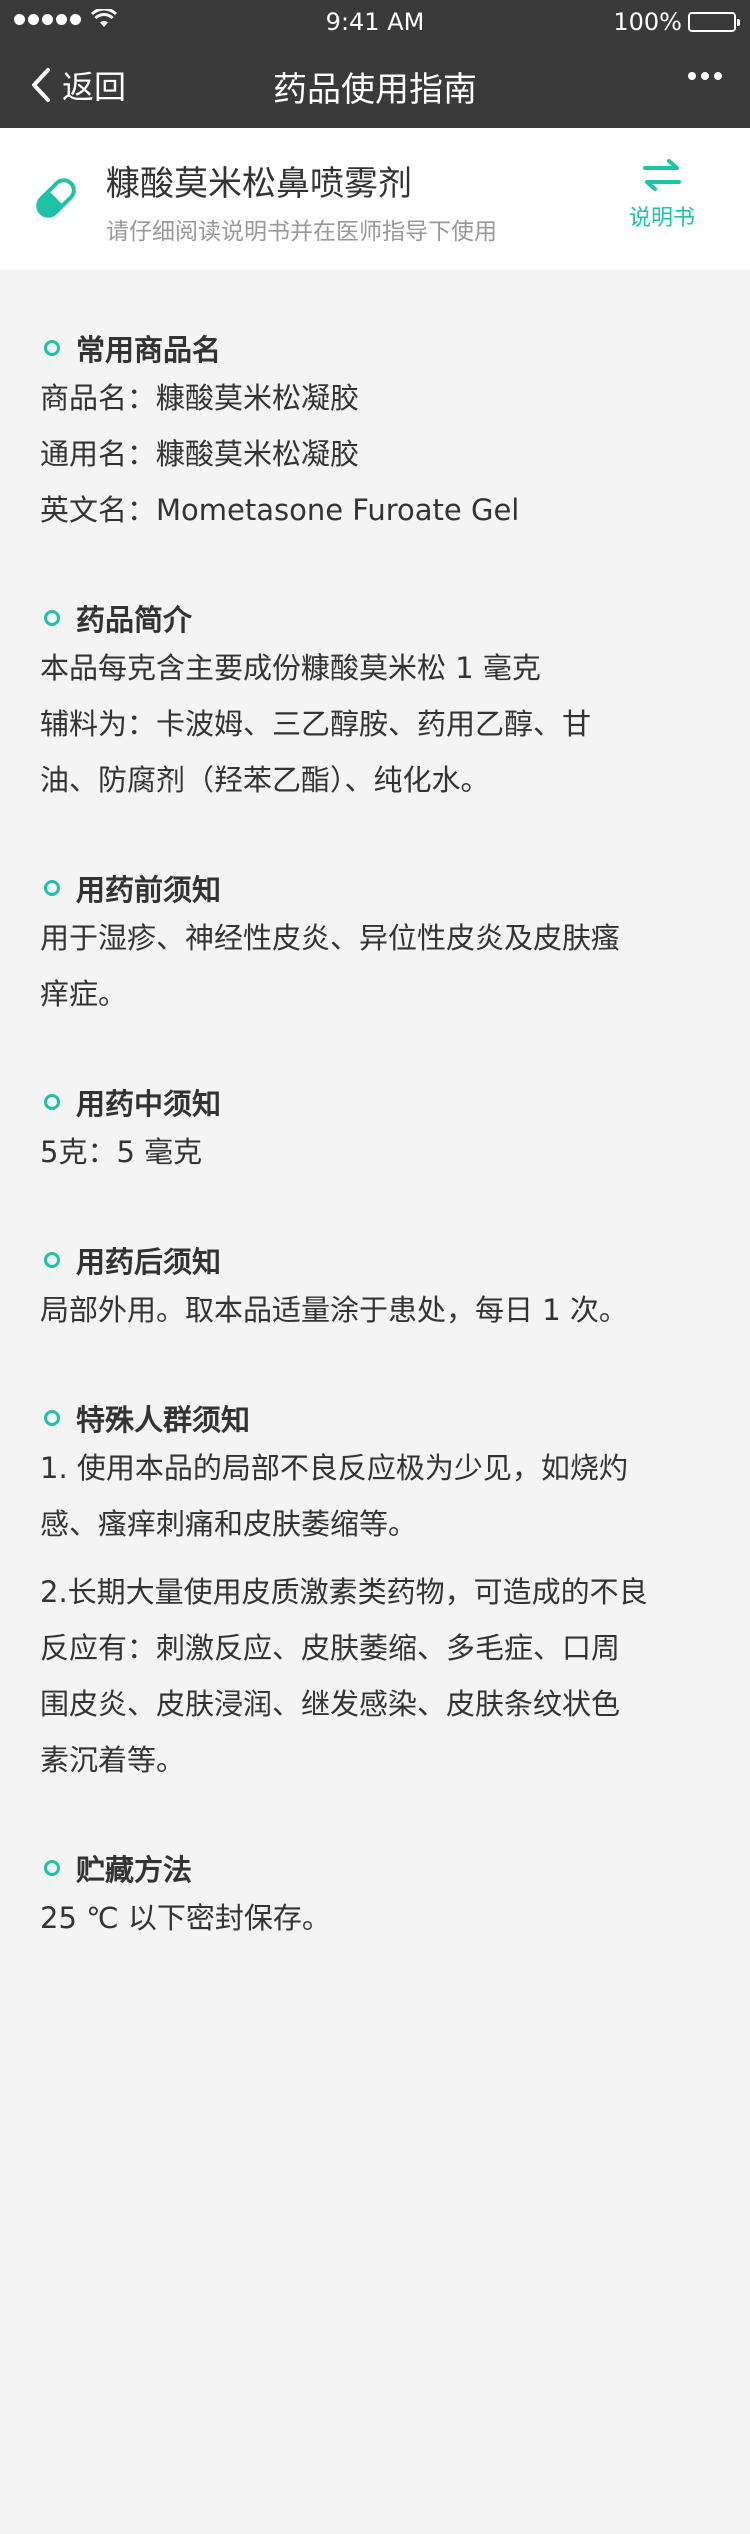  I want to click on section-line: 辅料为：卡波姆、三乙醇胺、药用乙醇、甘, so click(316, 724).